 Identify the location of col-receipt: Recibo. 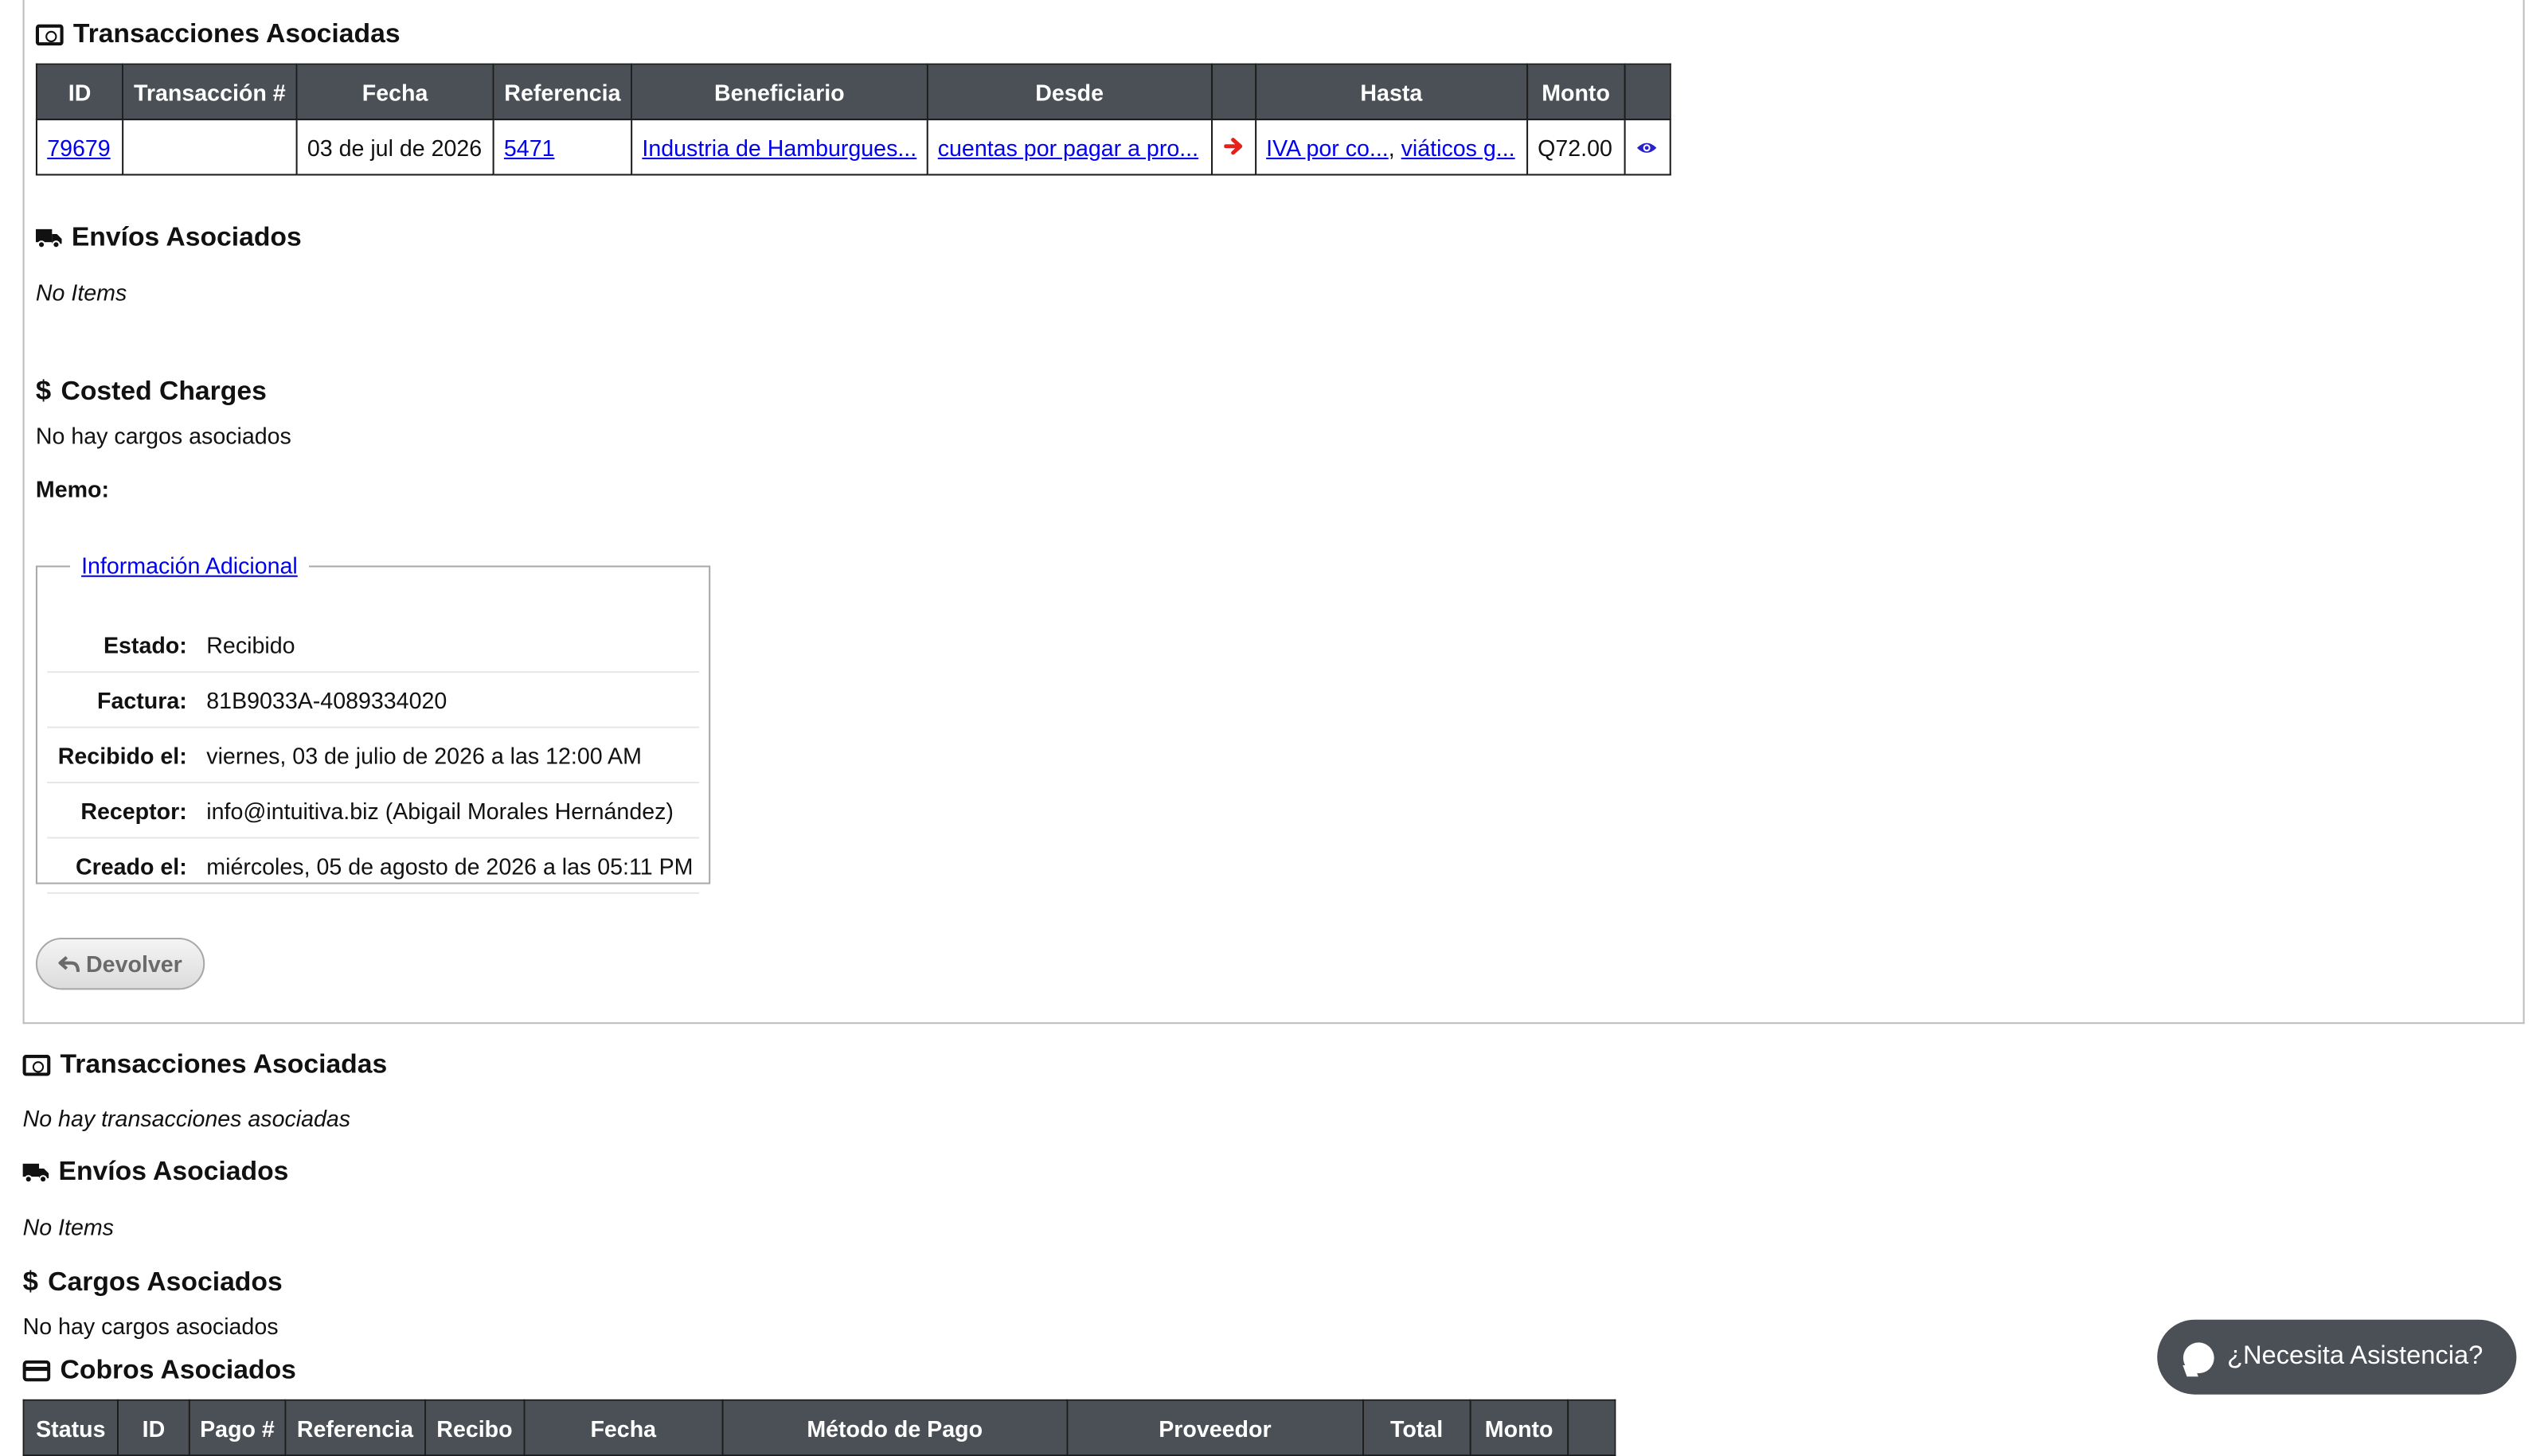
(475, 1427).